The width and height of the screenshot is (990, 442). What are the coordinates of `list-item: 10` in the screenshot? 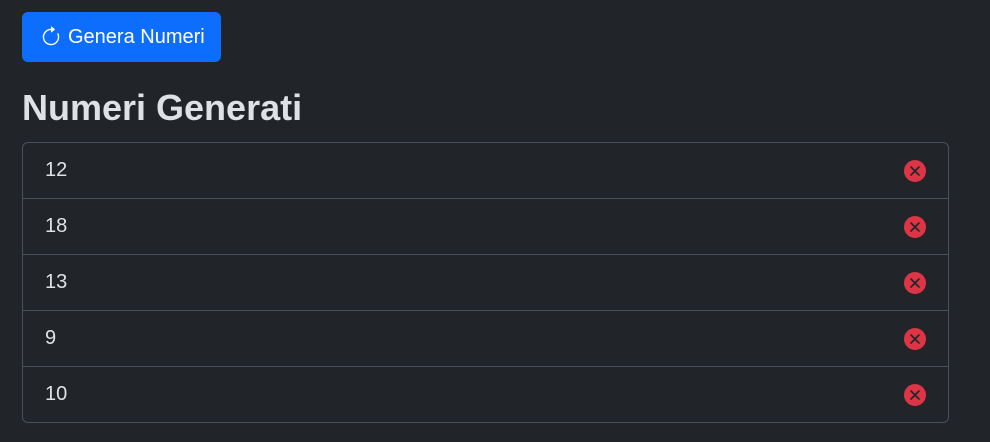 It's located at (485, 394).